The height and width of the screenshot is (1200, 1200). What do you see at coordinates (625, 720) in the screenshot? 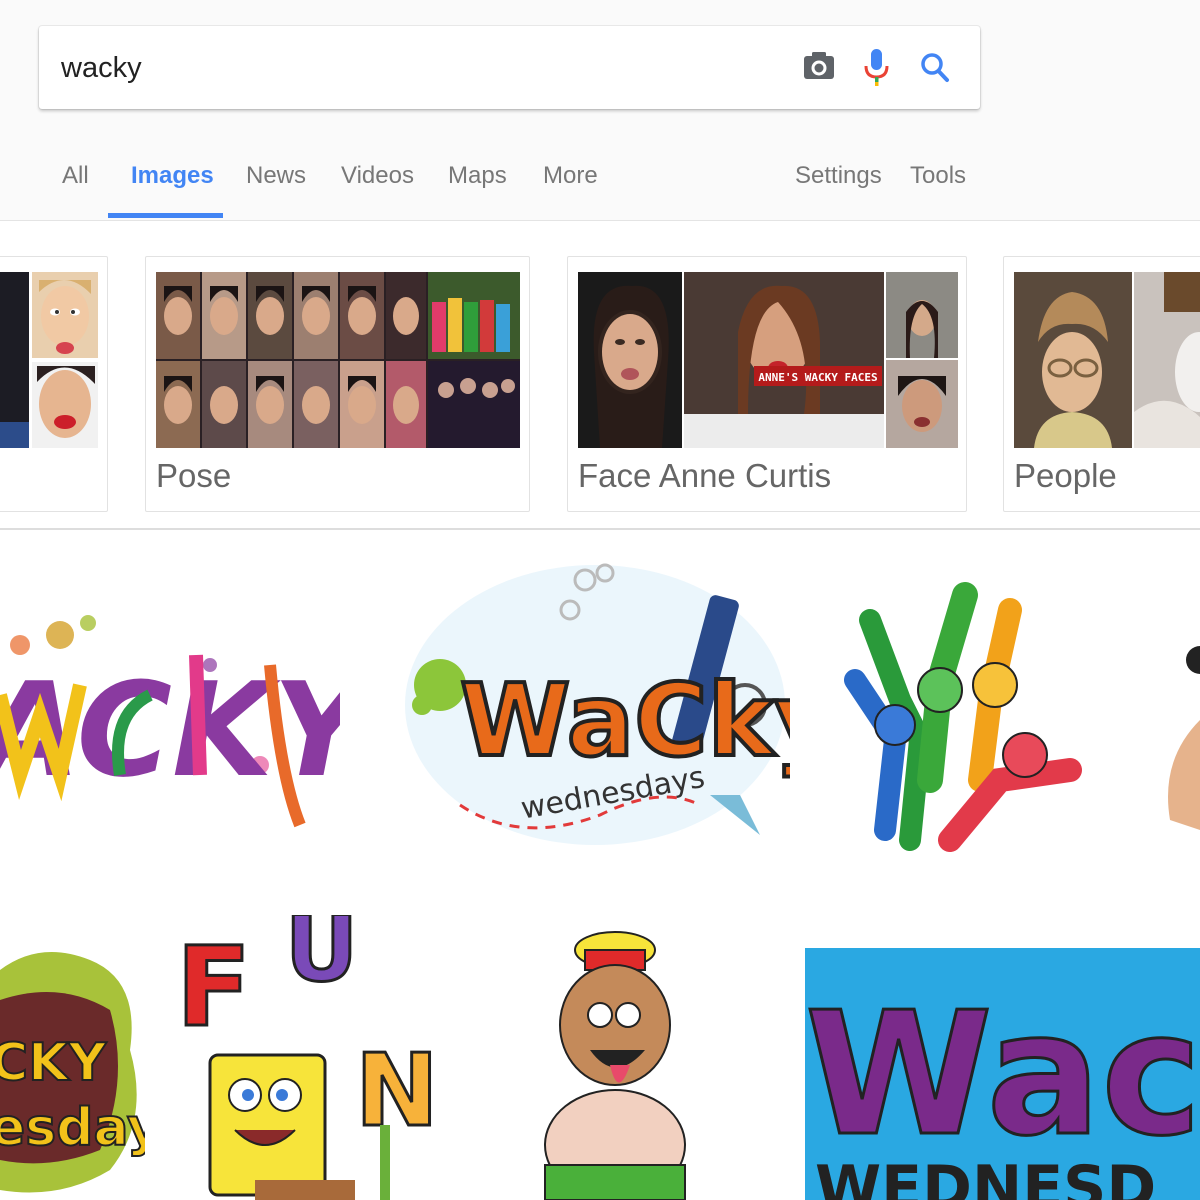
I see `wacky-logo-text: WaCky` at bounding box center [625, 720].